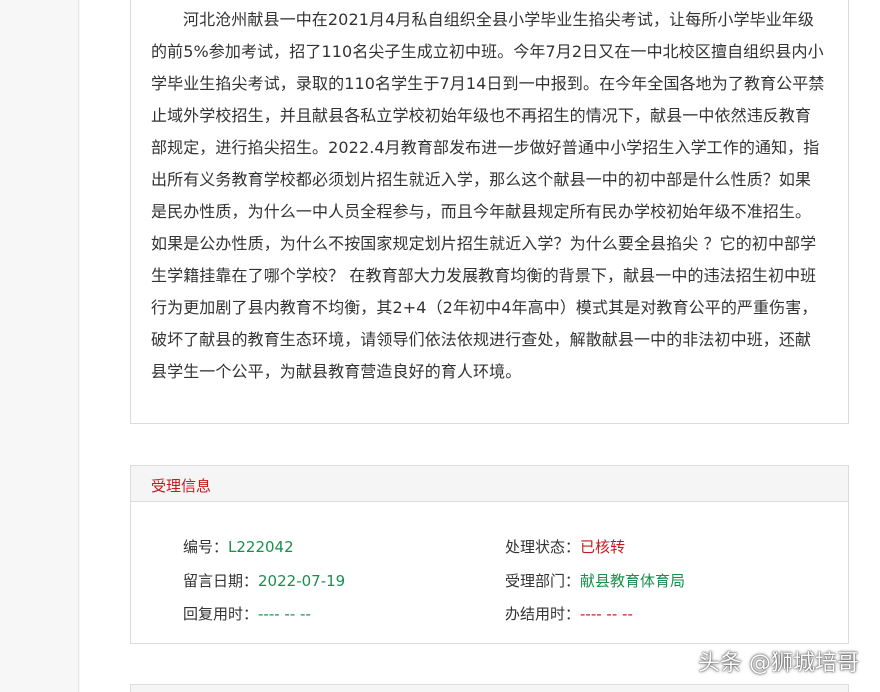 The width and height of the screenshot is (880, 692). Describe the element at coordinates (632, 581) in the screenshot. I see `department-value: 献县教育体育局` at that location.